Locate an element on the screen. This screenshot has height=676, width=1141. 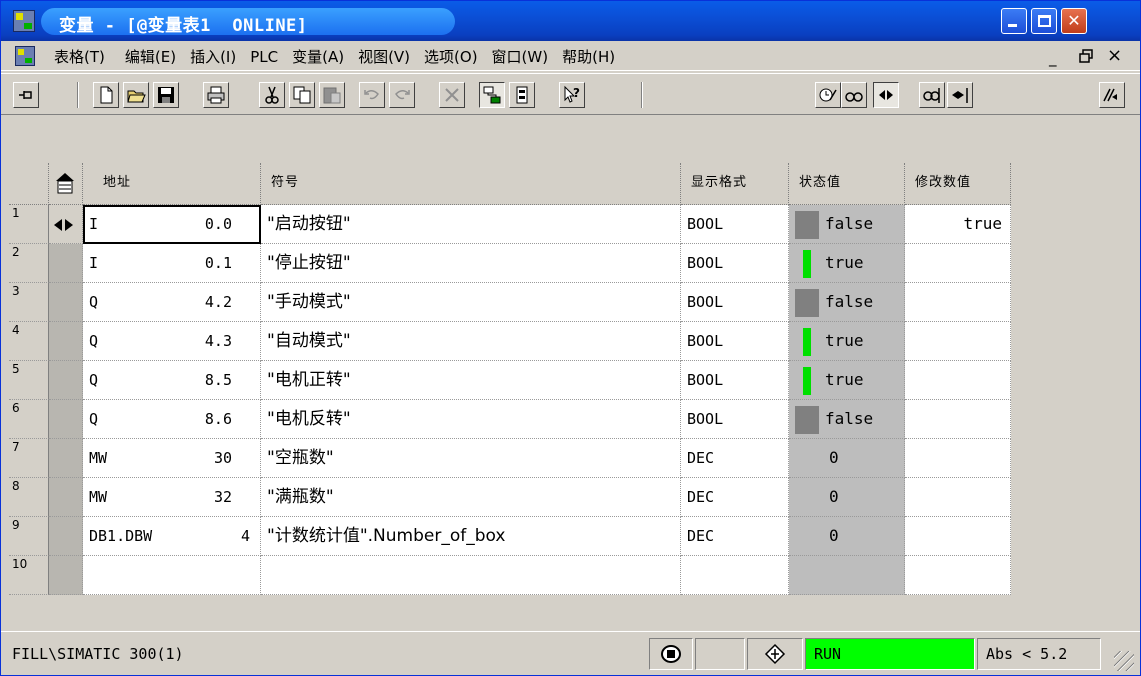
display-format-header: 显示格式 is located at coordinates (735, 184).